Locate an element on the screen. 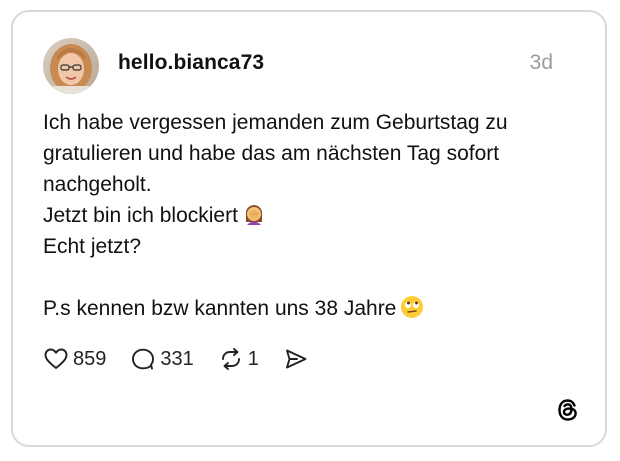  heart-icon is located at coordinates (56, 358).